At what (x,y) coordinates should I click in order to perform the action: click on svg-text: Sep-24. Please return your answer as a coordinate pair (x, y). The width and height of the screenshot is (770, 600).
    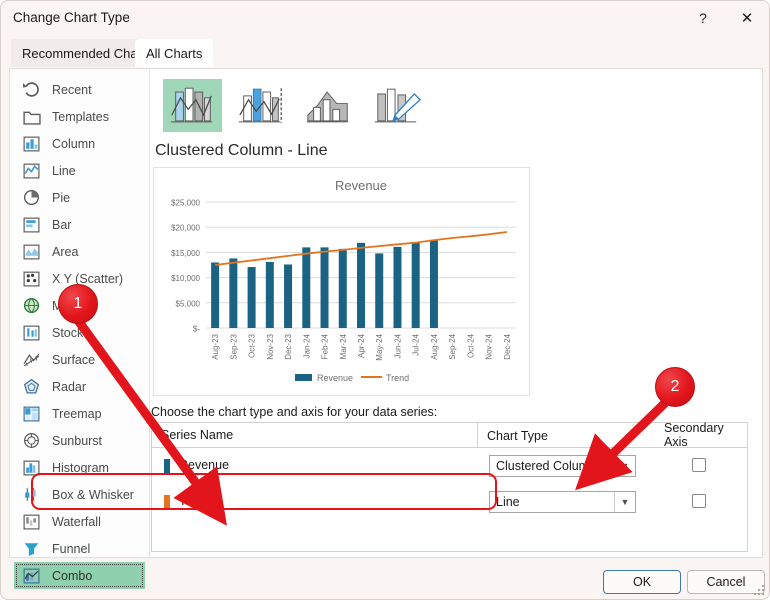
    Looking at the image, I should click on (452, 346).